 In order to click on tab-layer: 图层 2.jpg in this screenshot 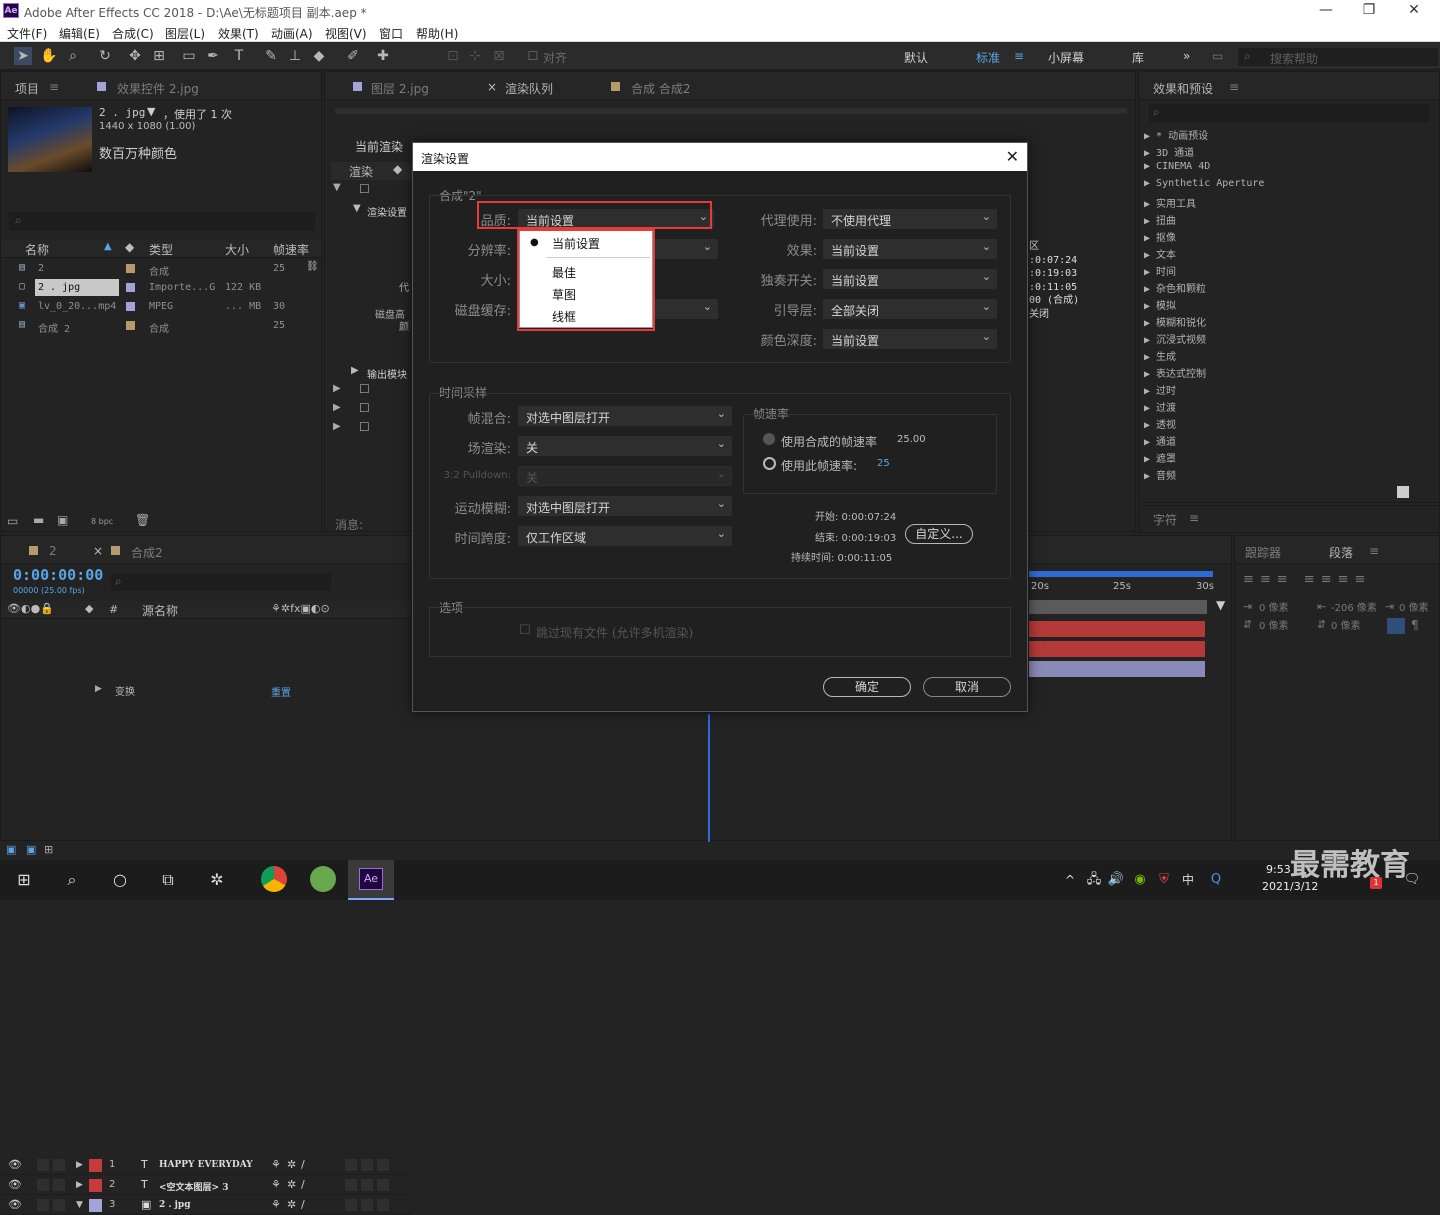, I will do `click(400, 88)`.